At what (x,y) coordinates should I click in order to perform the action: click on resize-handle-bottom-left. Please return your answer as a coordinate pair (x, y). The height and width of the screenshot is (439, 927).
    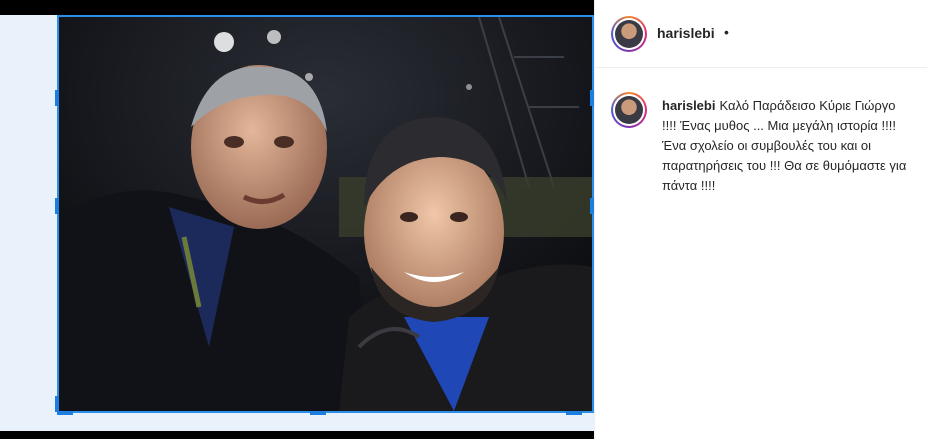
    Looking at the image, I should click on (65, 413).